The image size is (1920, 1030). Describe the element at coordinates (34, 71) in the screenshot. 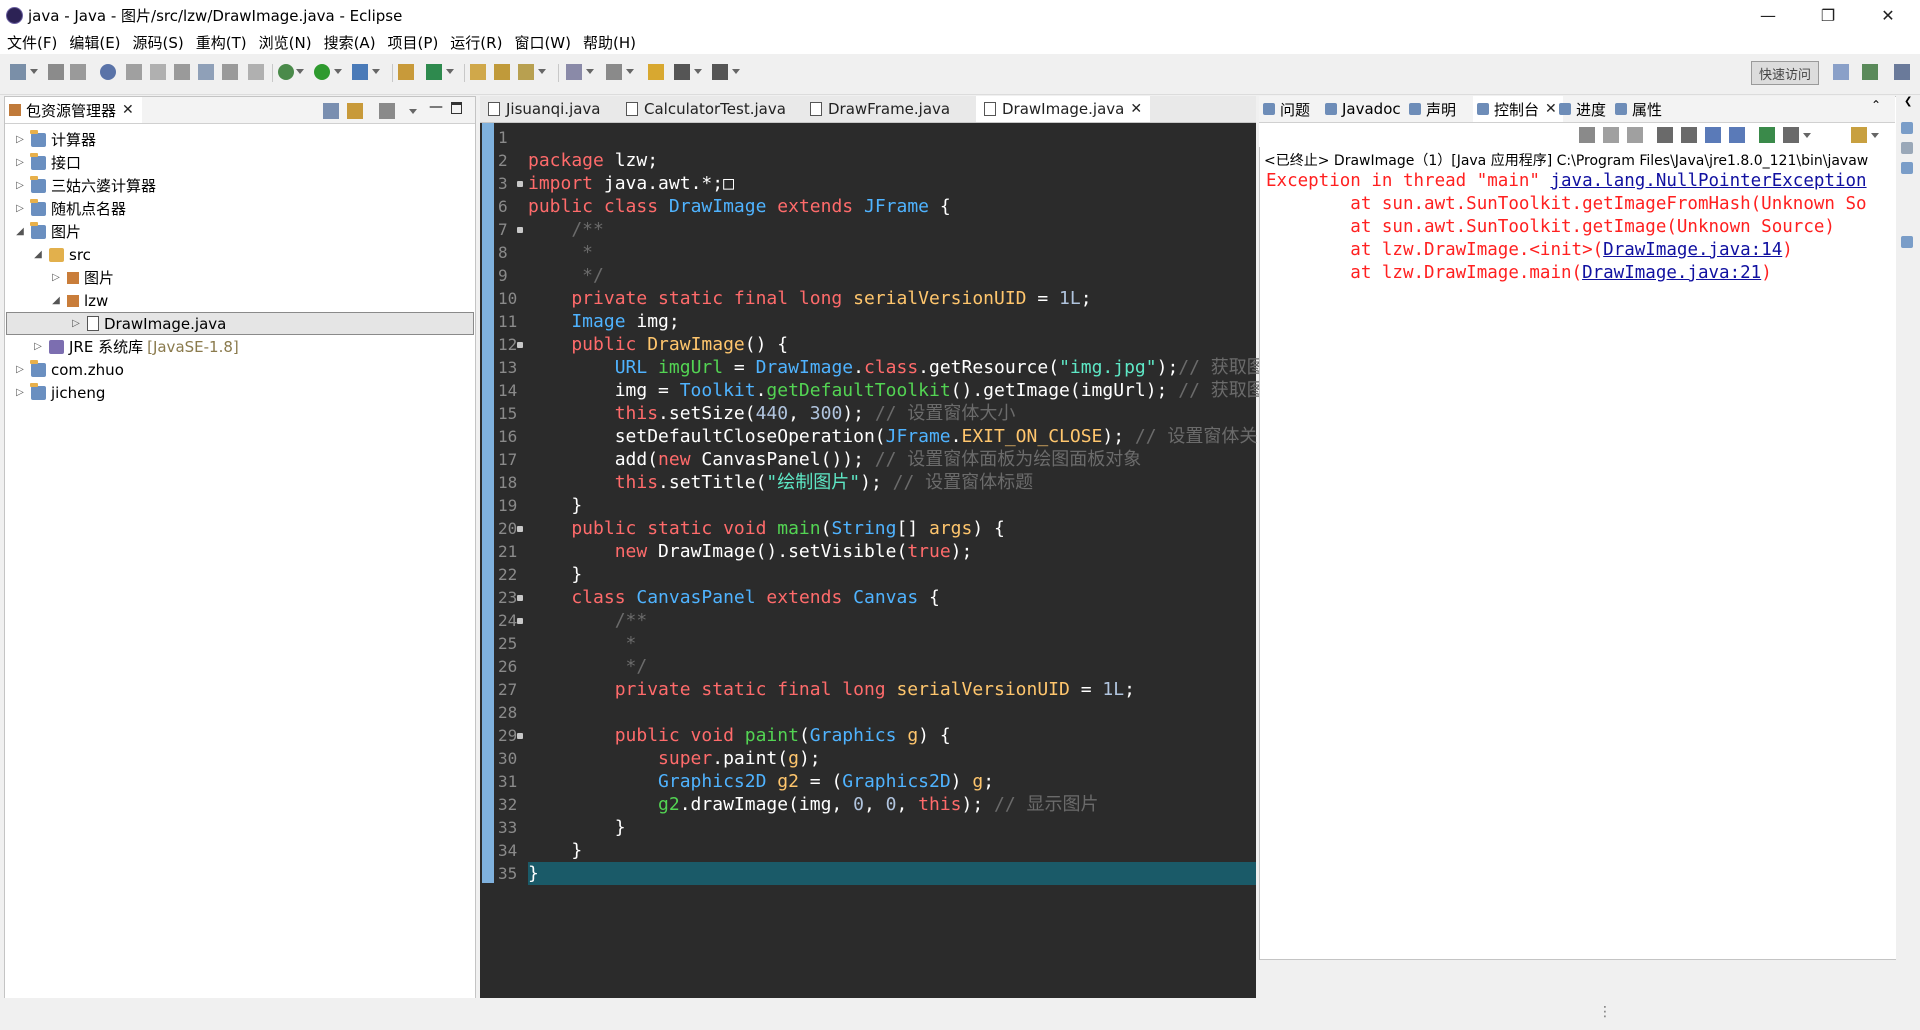

I see `new-dropdown-icon` at that location.